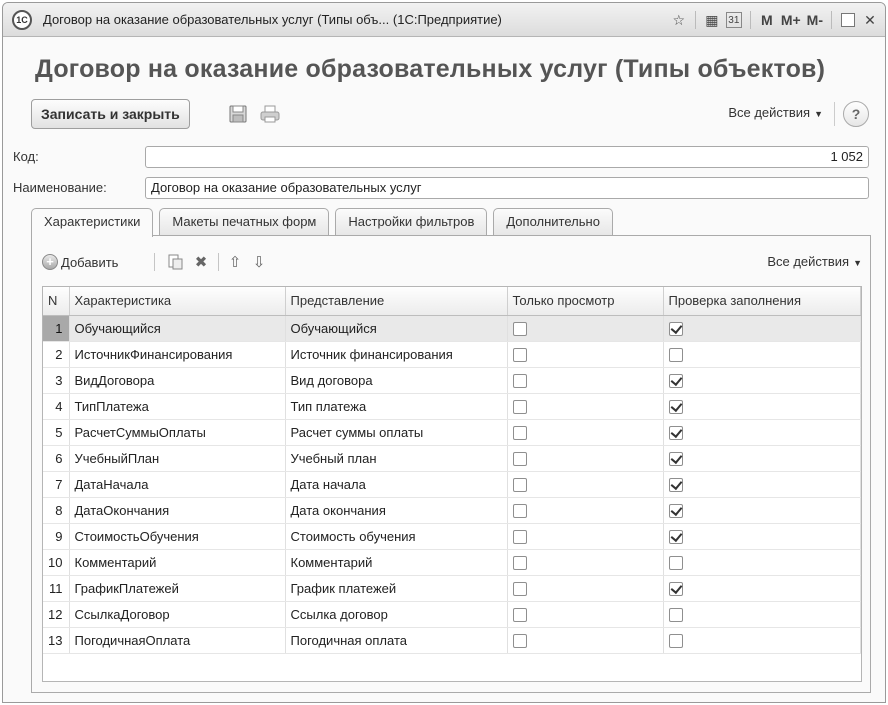  What do you see at coordinates (56, 301) in the screenshot?
I see `column-header-n: N` at bounding box center [56, 301].